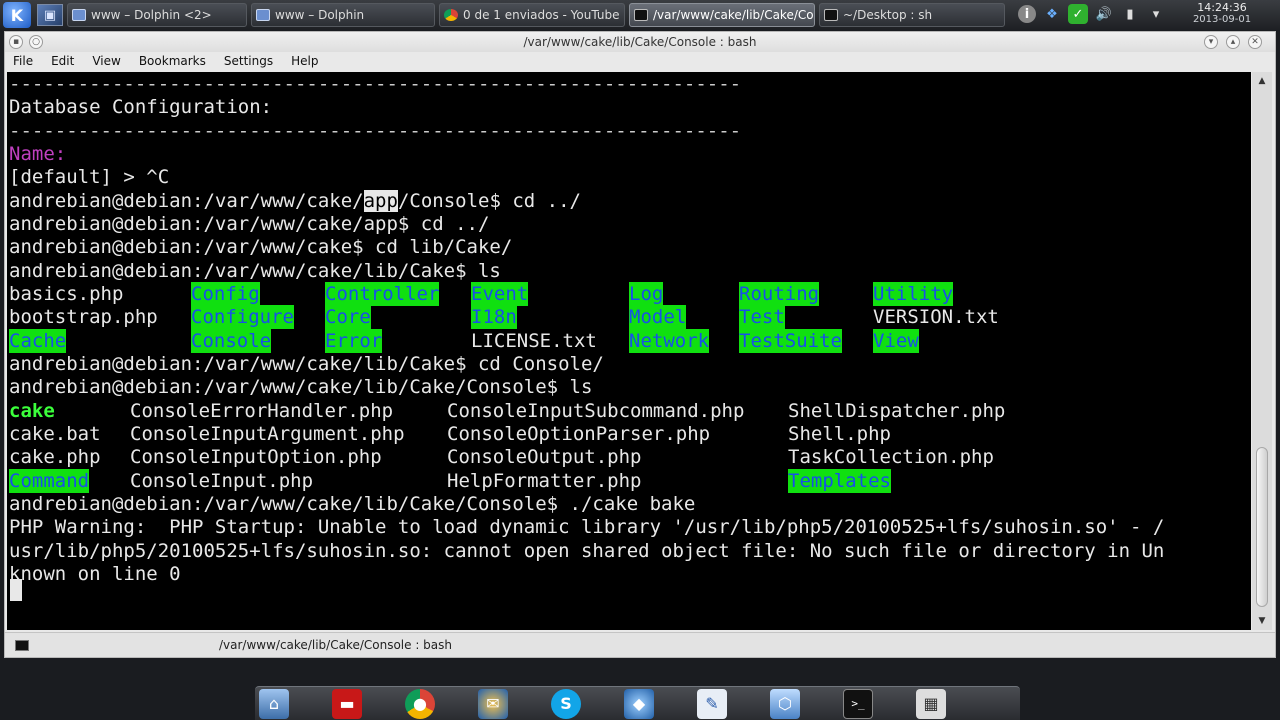  Describe the element at coordinates (669, 341) in the screenshot. I see `dir-entry: Network` at that location.